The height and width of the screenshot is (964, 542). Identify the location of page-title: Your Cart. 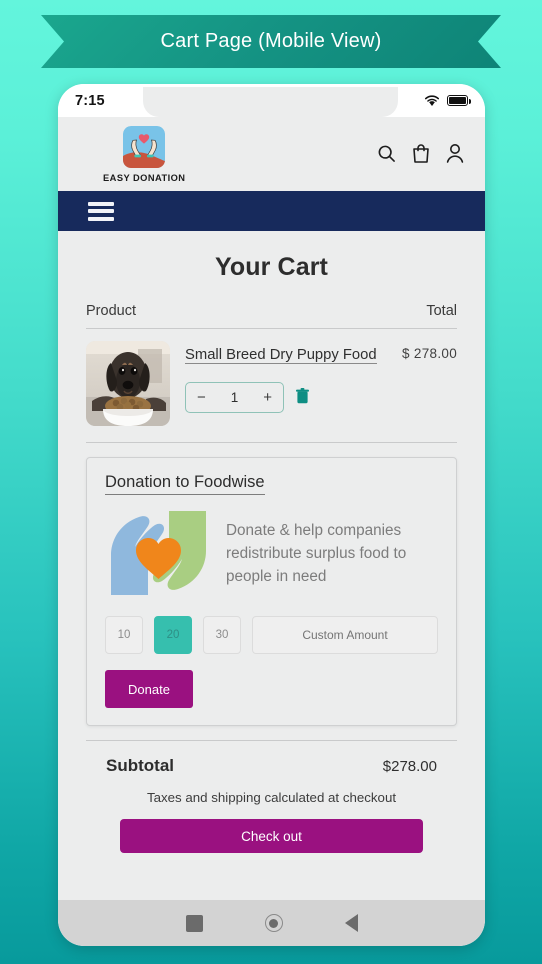
(271, 267).